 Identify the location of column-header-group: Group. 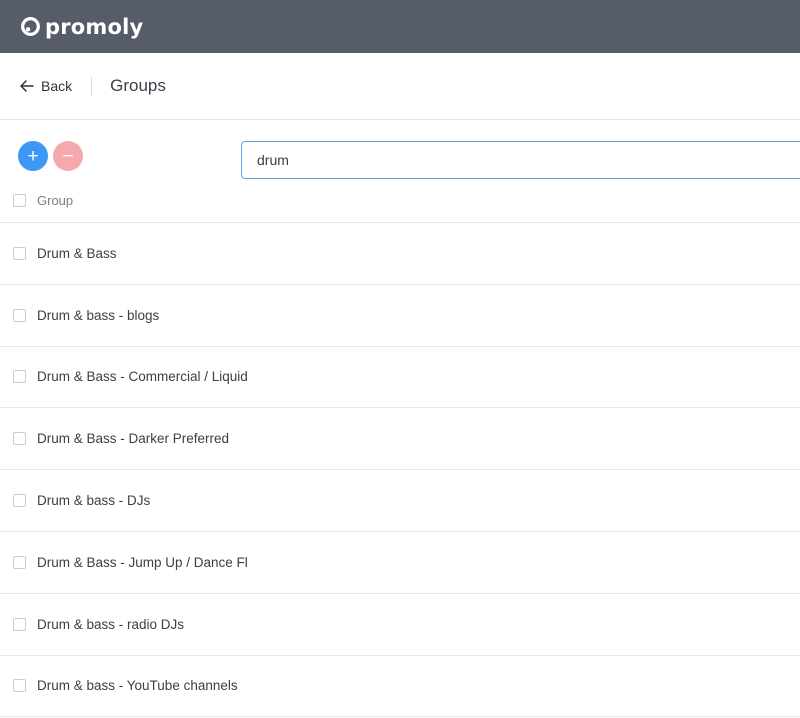
(55, 200).